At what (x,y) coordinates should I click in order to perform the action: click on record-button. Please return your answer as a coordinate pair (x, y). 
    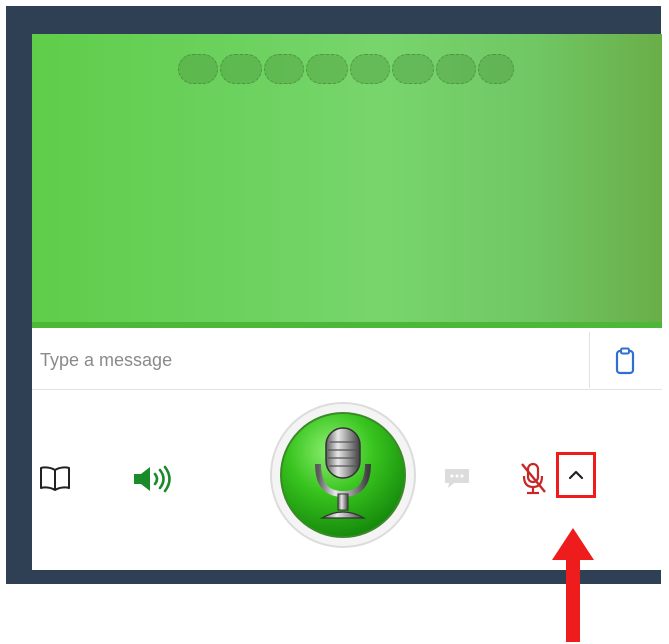
    Looking at the image, I should click on (343, 475).